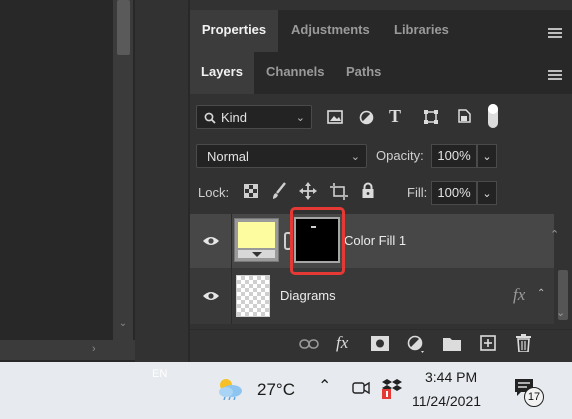  I want to click on lock-label: Lock:, so click(214, 192).